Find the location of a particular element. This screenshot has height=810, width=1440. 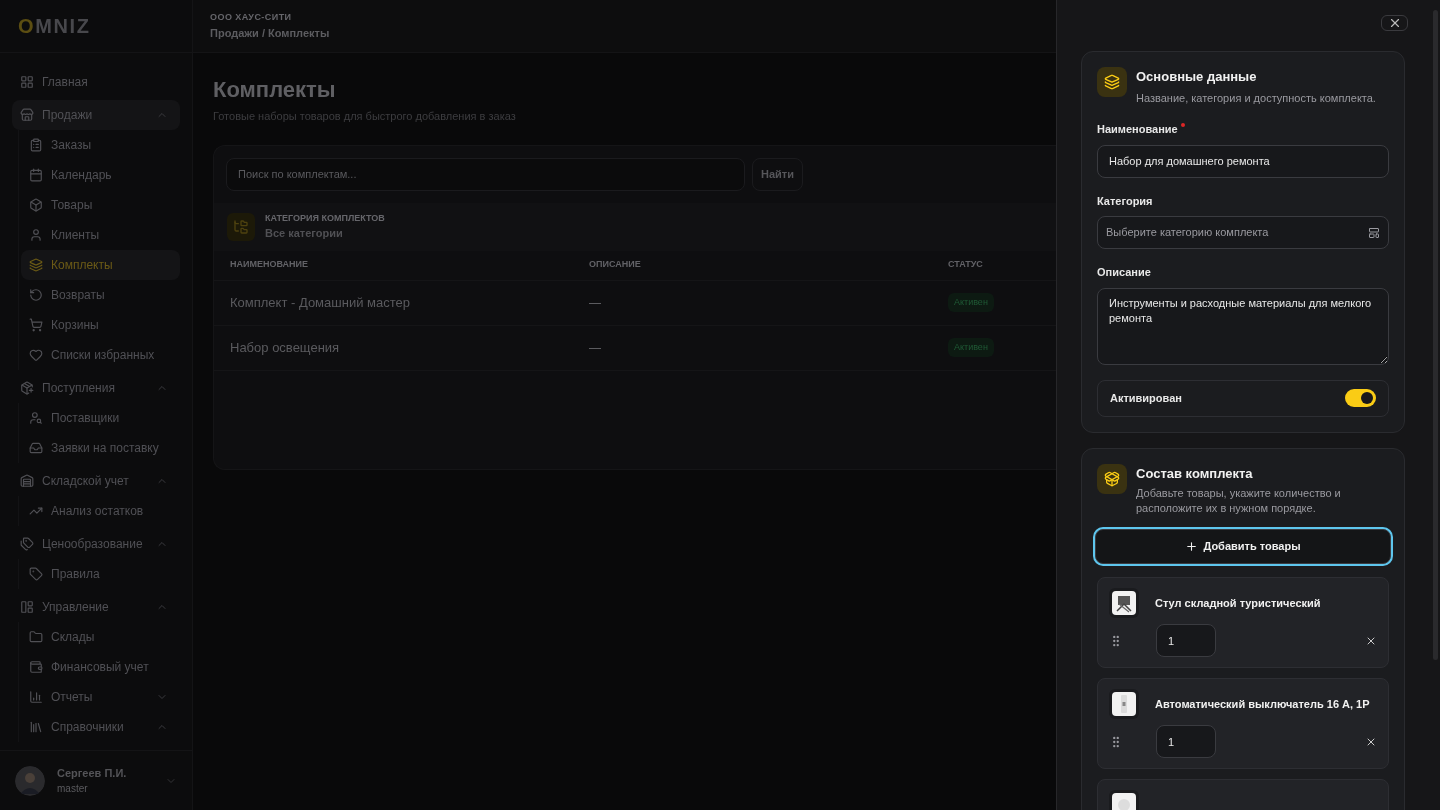

sidebar-item: Справочники is located at coordinates (100, 727).